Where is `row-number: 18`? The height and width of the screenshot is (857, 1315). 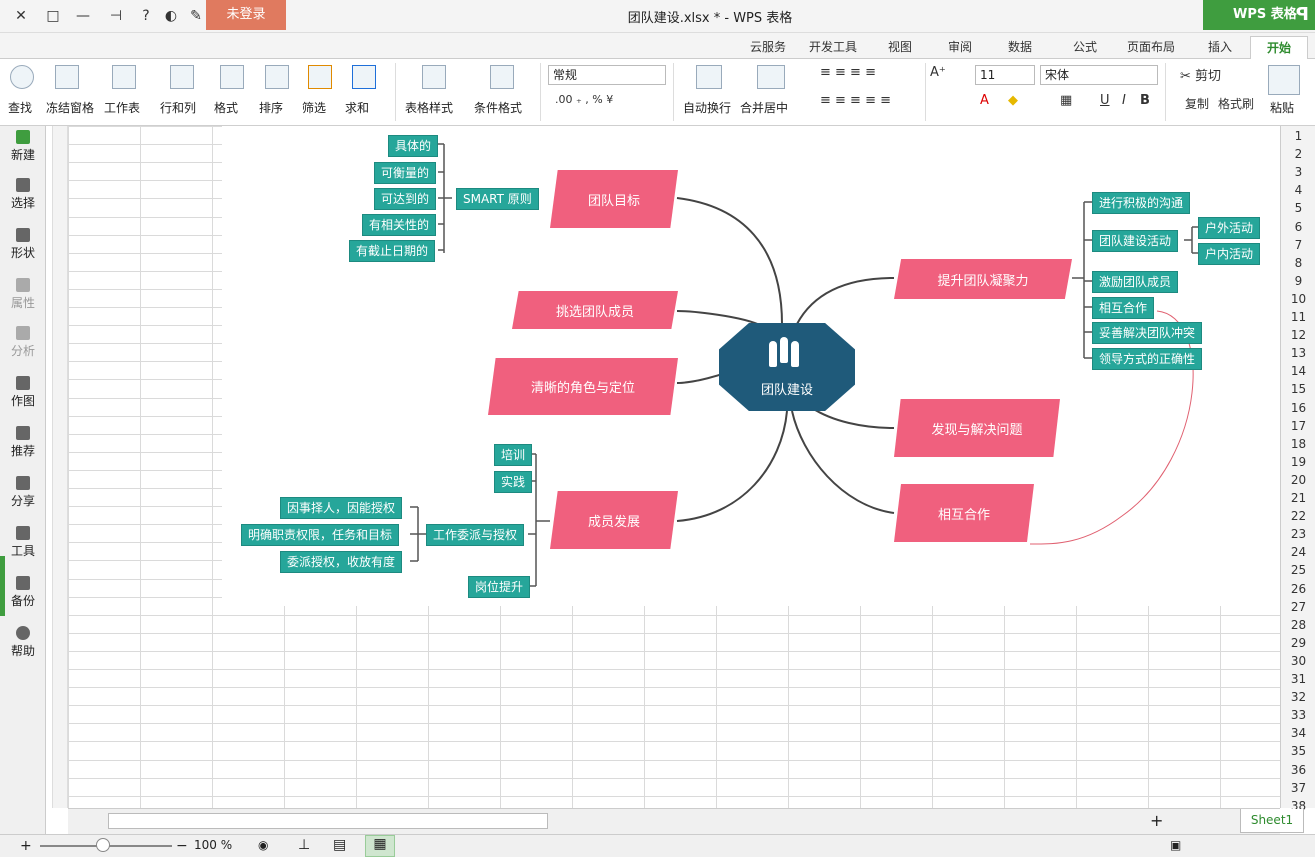
row-number: 18 is located at coordinates (1298, 446).